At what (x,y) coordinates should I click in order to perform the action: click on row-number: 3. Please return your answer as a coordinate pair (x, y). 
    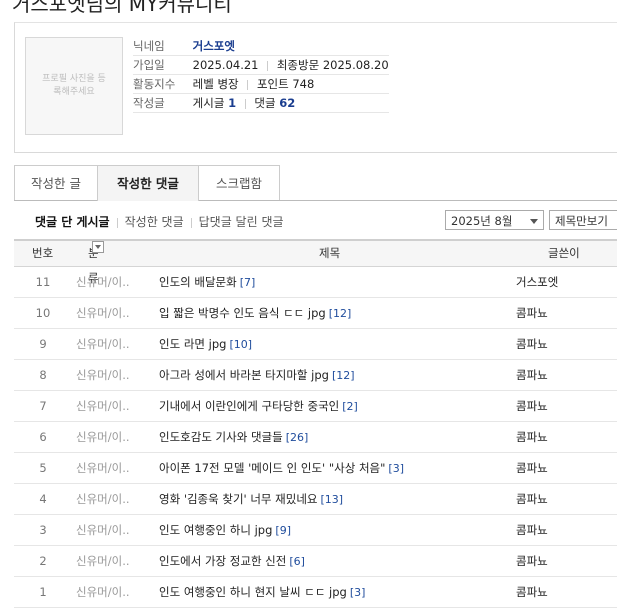
    Looking at the image, I should click on (43, 530).